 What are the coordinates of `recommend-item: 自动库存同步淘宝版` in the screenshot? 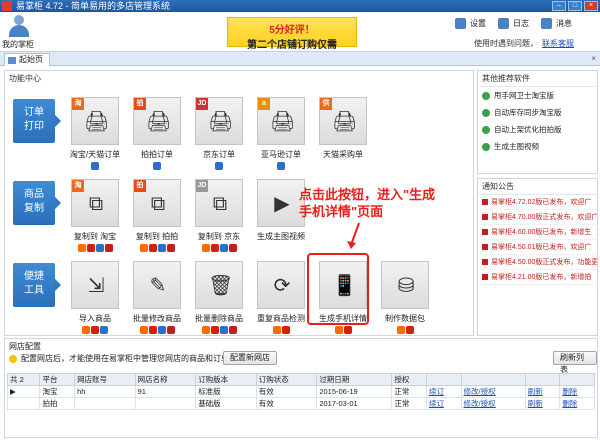 It's located at (537, 112).